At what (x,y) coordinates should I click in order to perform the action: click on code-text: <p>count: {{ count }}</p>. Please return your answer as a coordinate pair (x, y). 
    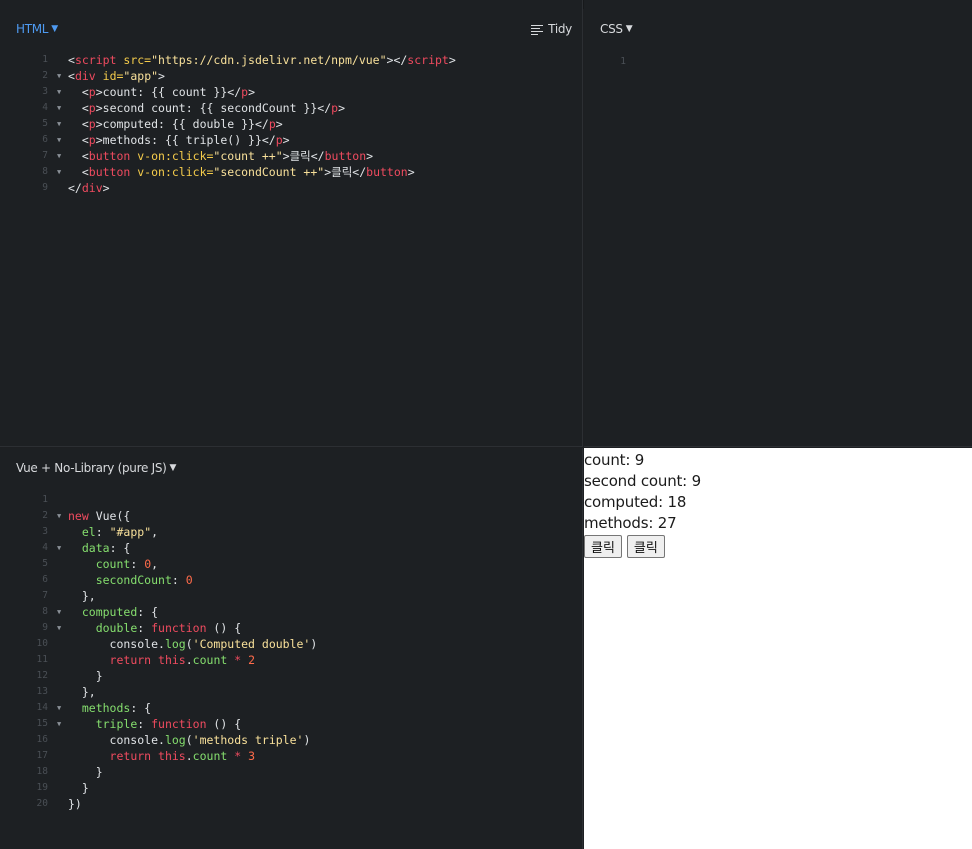
    Looking at the image, I should click on (161, 92).